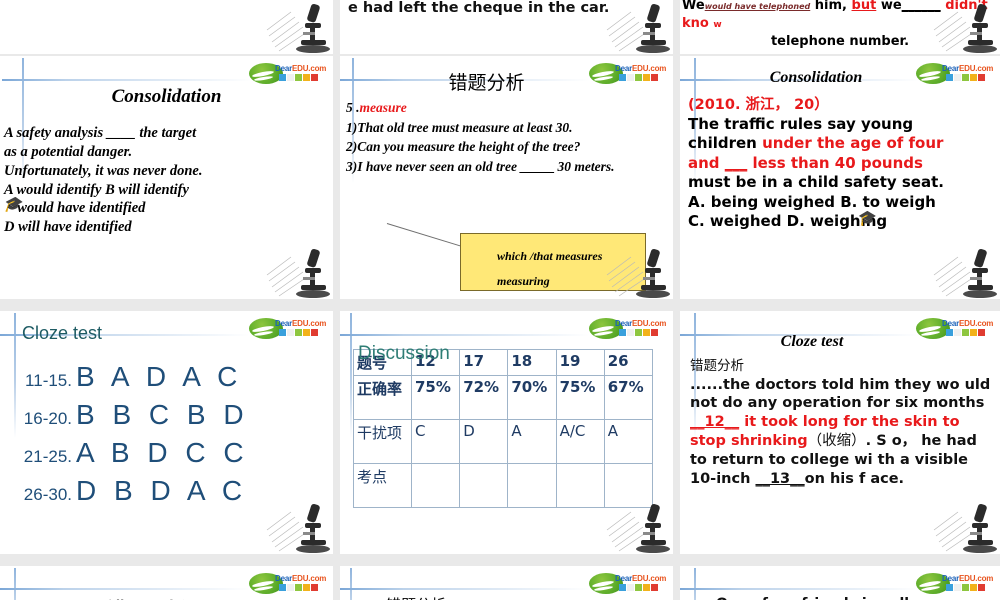  I want to click on page-title: 错题分析, so click(486, 83).